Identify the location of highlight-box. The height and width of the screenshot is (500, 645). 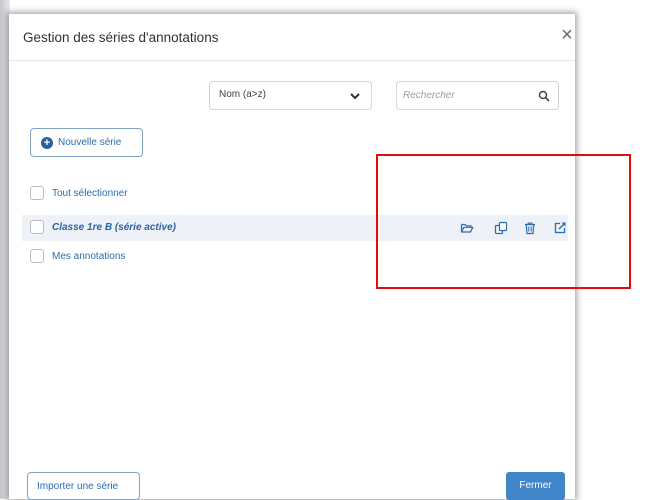
(503, 221).